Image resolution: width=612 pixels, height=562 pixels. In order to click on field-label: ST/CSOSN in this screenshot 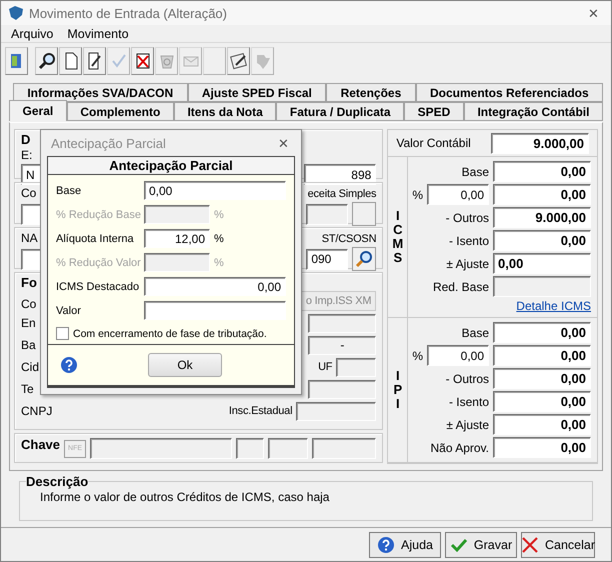, I will do `click(349, 239)`.